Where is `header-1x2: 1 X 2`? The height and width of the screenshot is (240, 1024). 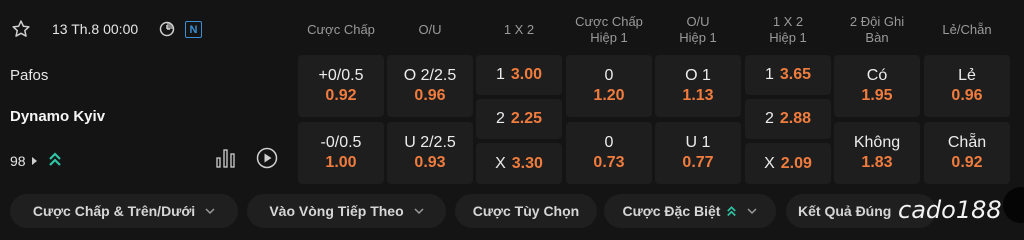
header-1x2: 1 X 2 is located at coordinates (519, 30).